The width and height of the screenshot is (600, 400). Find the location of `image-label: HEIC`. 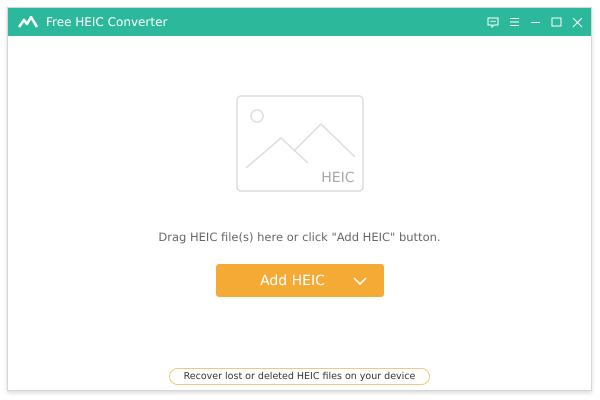

image-label: HEIC is located at coordinates (337, 178).